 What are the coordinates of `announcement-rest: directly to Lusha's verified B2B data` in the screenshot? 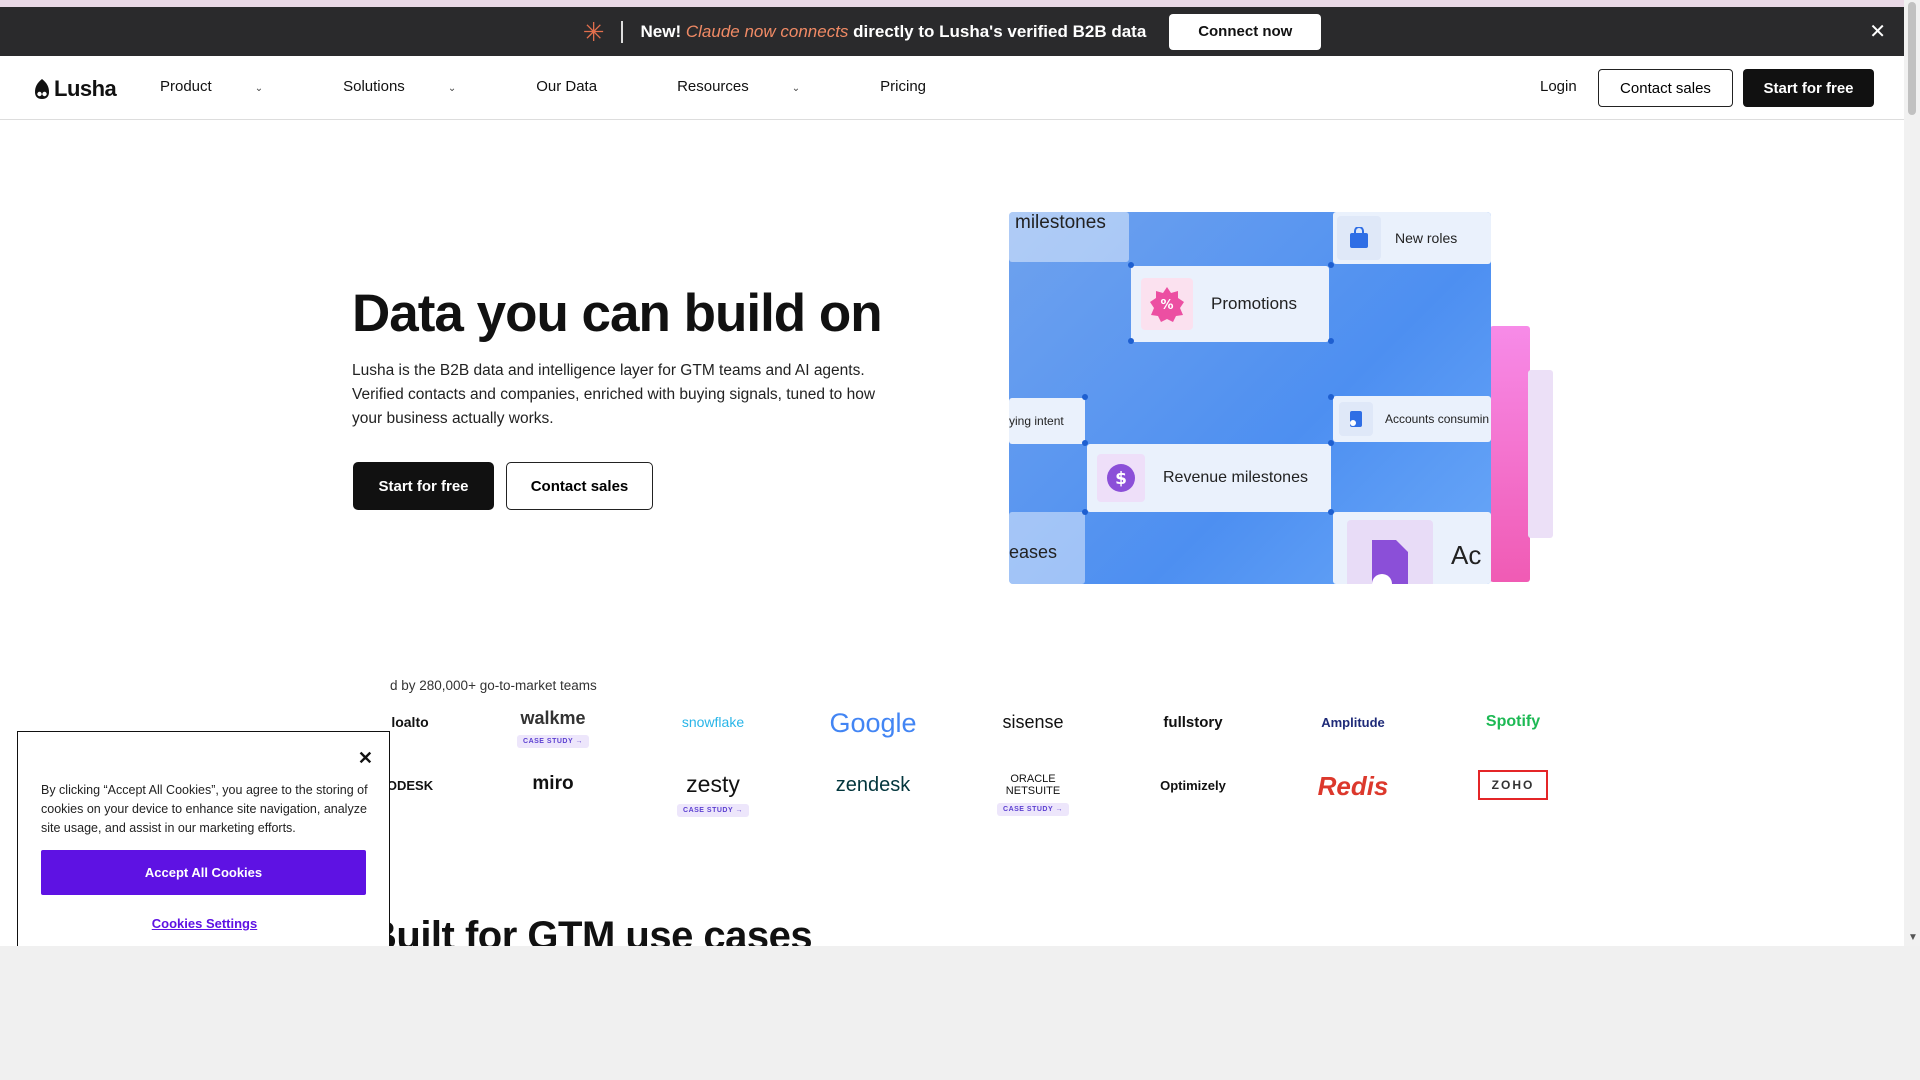 It's located at (997, 31).